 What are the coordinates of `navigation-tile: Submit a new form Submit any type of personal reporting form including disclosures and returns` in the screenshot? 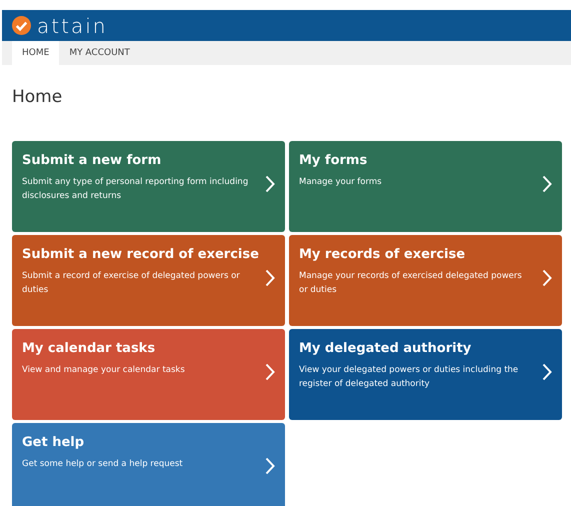 It's located at (148, 186).